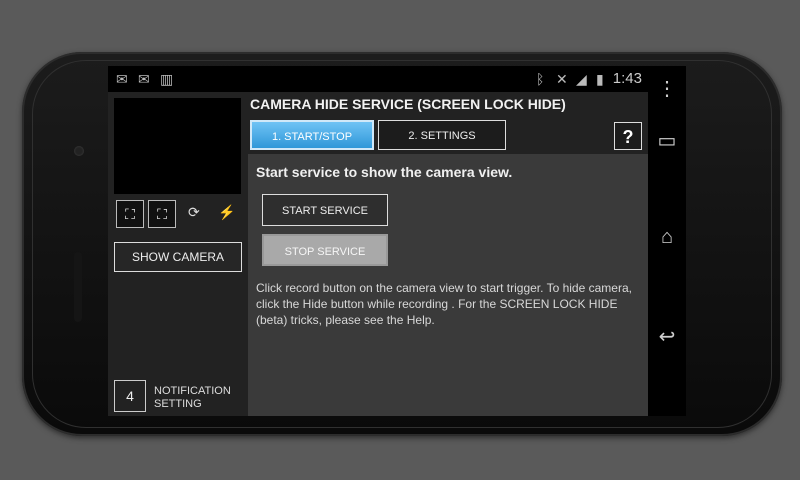 This screenshot has height=480, width=800. I want to click on notification-setting-label: NOTIFICATION SETTING, so click(199, 398).